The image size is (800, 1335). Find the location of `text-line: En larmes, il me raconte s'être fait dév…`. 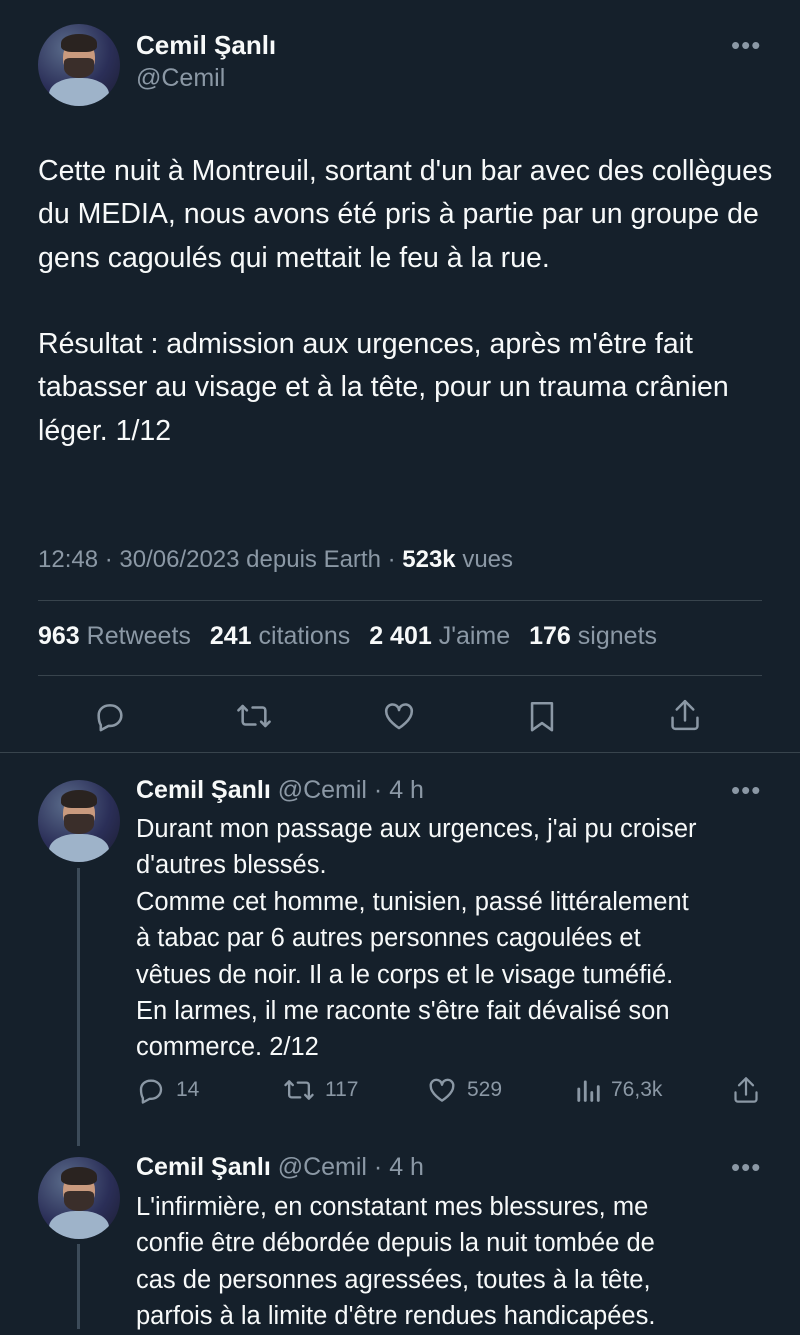

text-line: En larmes, il me raconte s'être fait dév… is located at coordinates (403, 1011).